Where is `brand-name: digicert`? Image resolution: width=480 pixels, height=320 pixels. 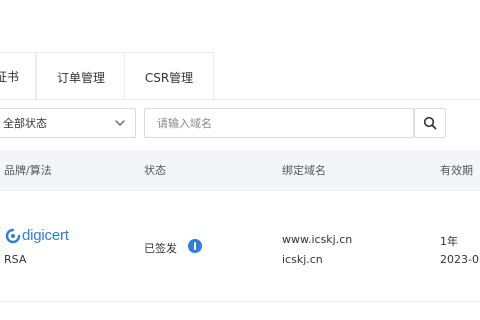 brand-name: digicert is located at coordinates (45, 235).